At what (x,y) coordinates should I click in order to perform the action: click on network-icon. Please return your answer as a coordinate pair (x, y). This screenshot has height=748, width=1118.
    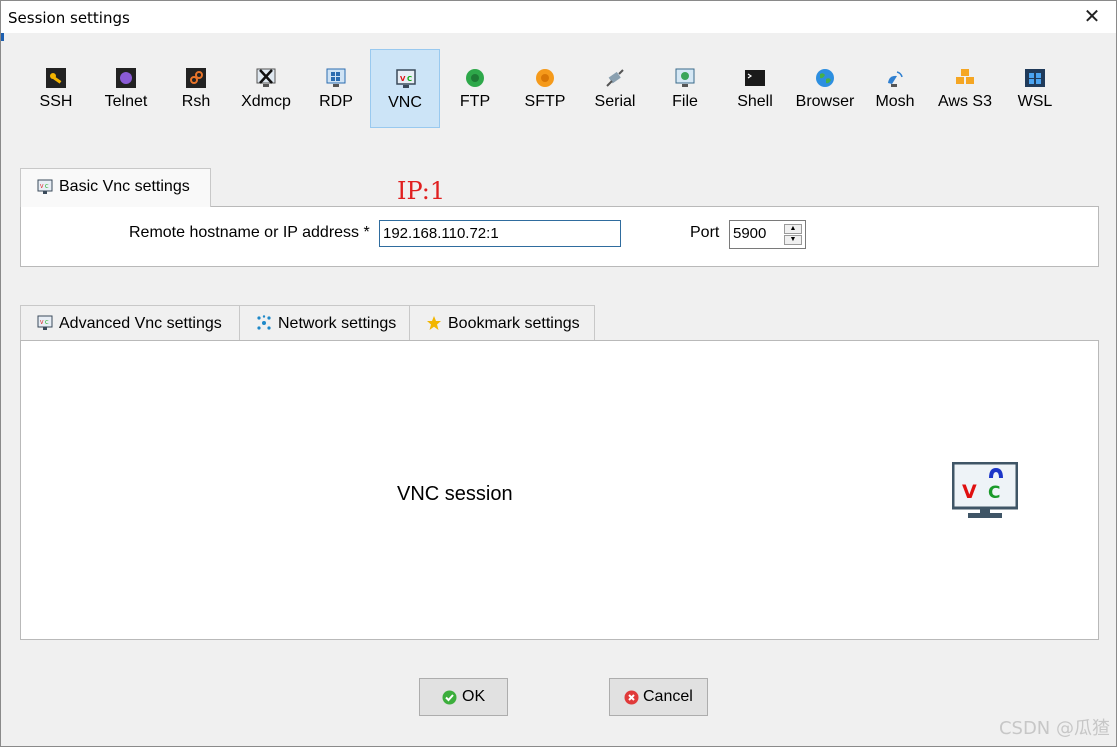
    Looking at the image, I should click on (264, 322).